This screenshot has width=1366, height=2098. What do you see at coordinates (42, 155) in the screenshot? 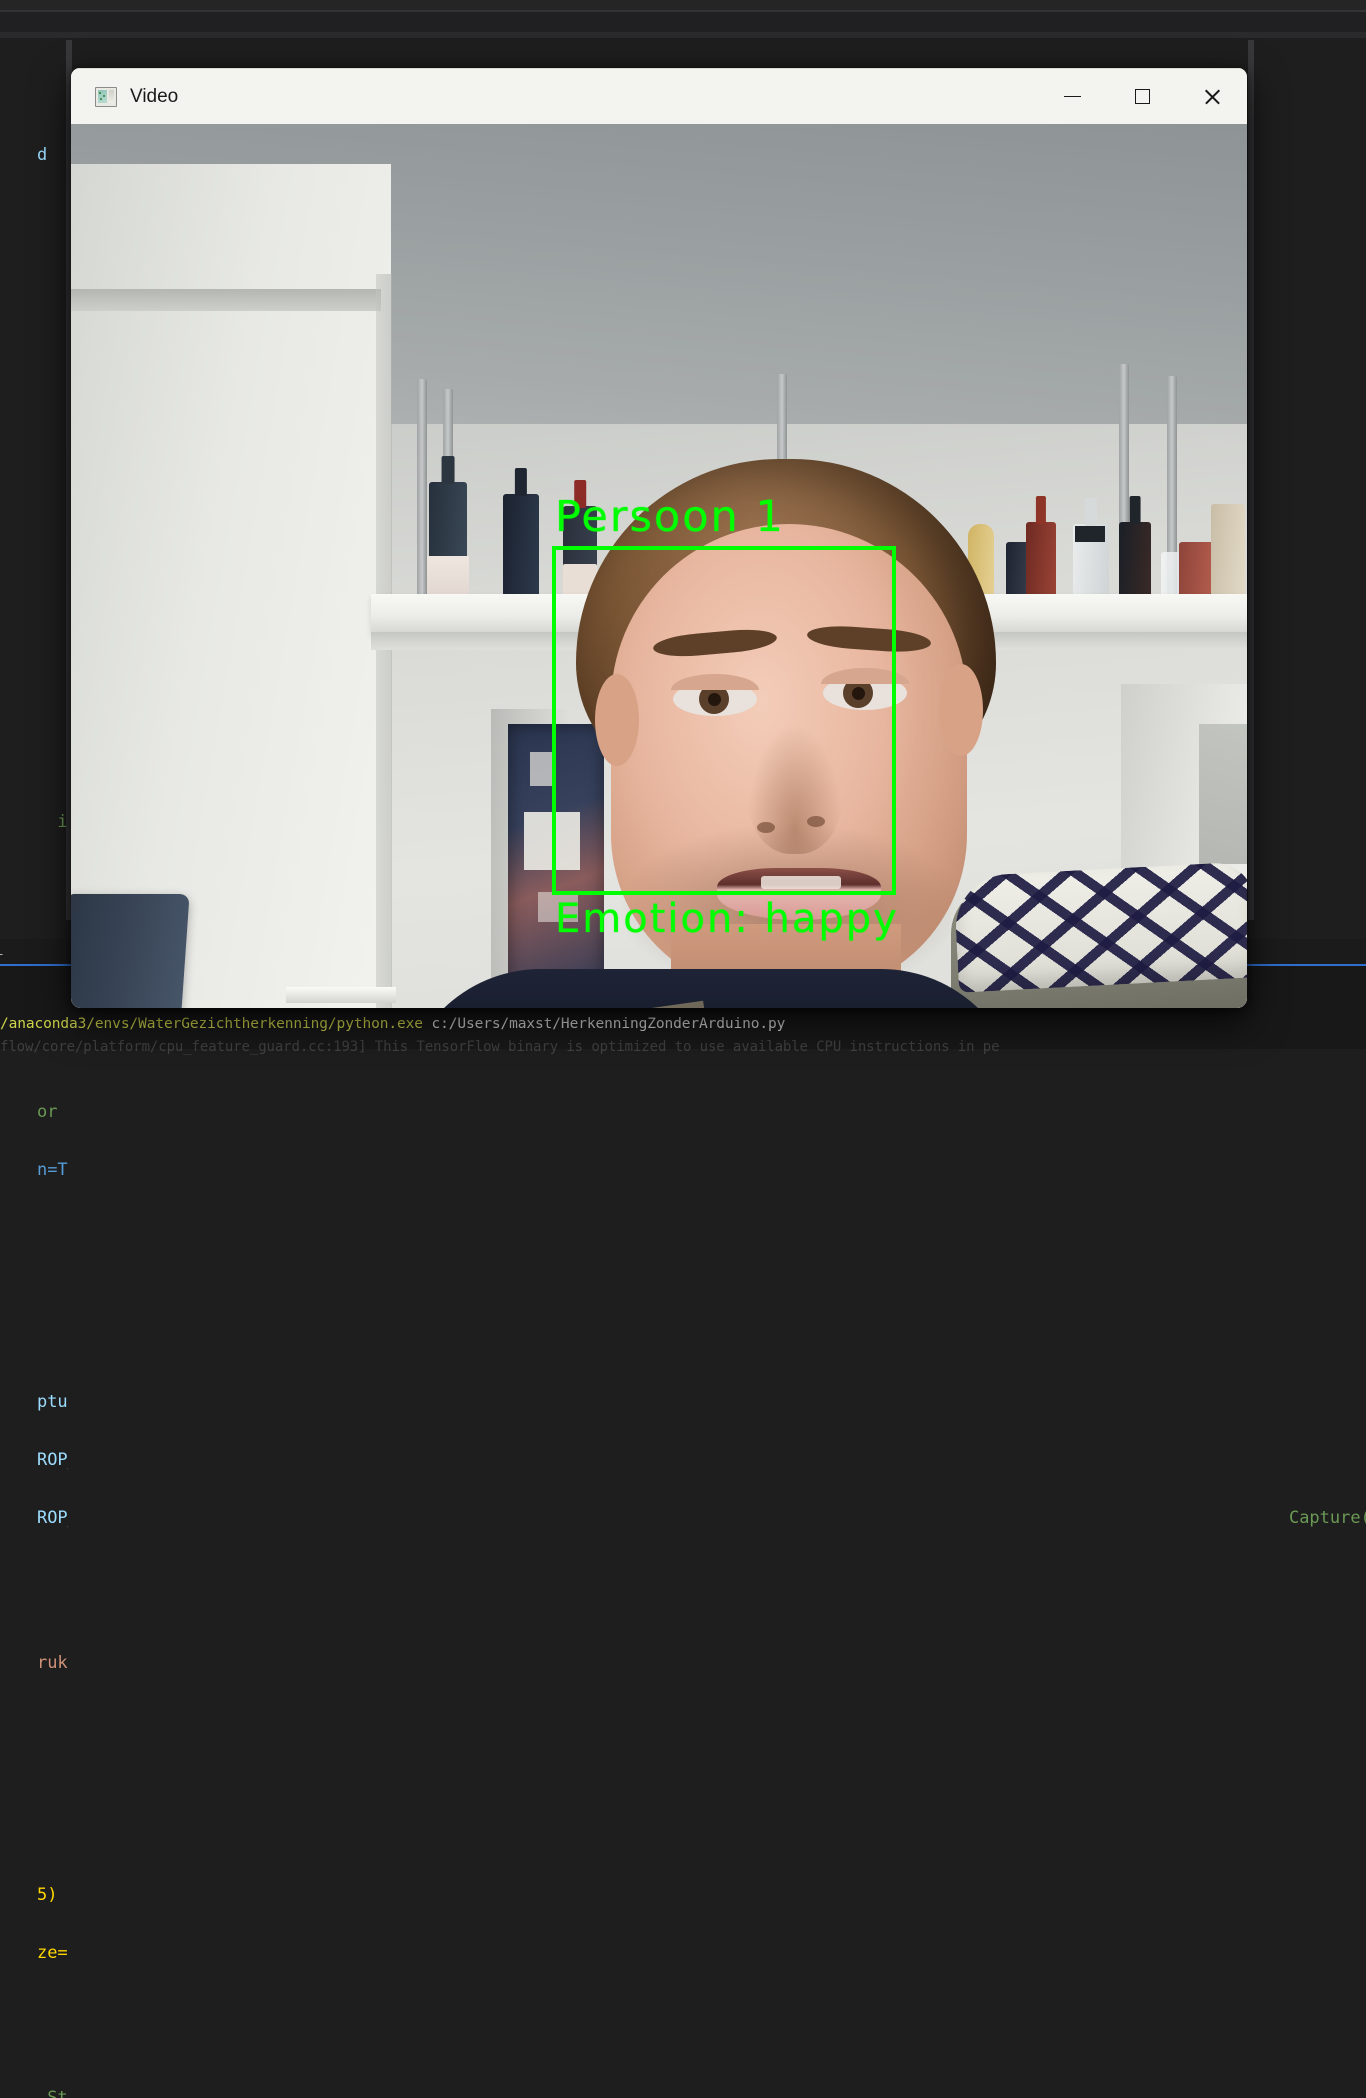
I see `code-fragment: d` at bounding box center [42, 155].